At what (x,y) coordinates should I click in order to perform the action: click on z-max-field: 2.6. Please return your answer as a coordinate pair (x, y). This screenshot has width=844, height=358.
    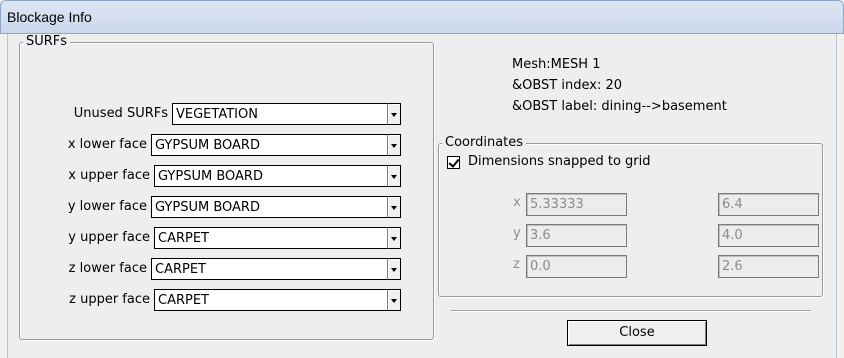
    Looking at the image, I should click on (768, 266).